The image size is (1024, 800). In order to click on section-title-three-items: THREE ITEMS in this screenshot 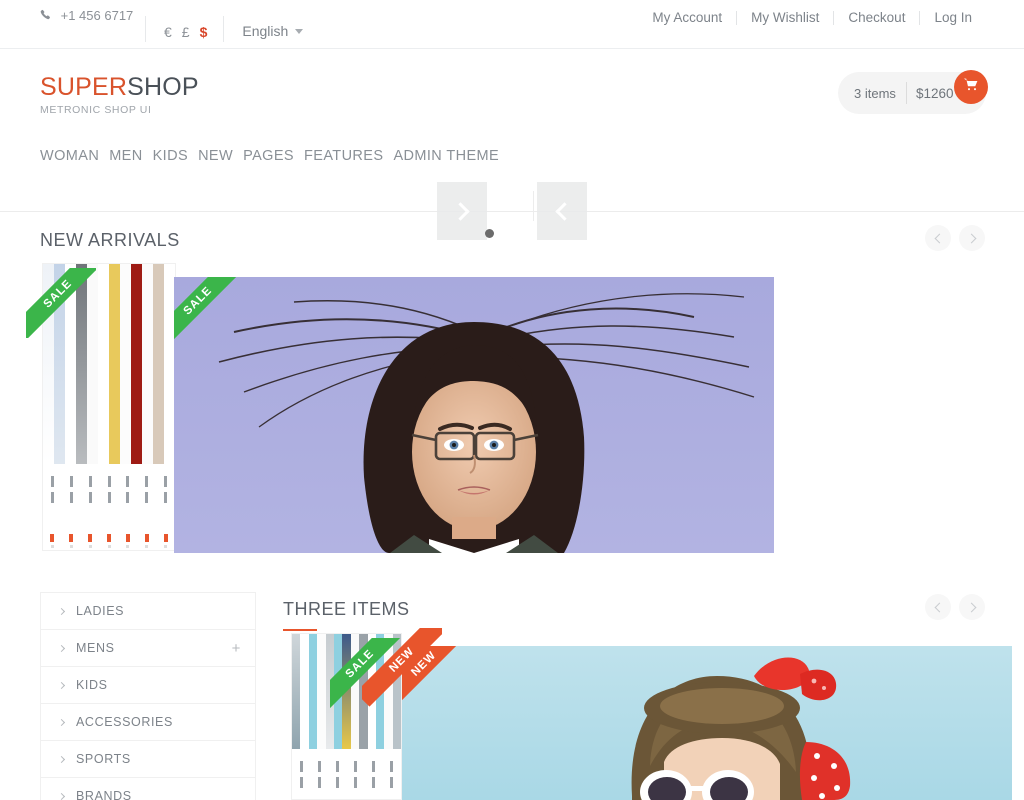, I will do `click(346, 615)`.